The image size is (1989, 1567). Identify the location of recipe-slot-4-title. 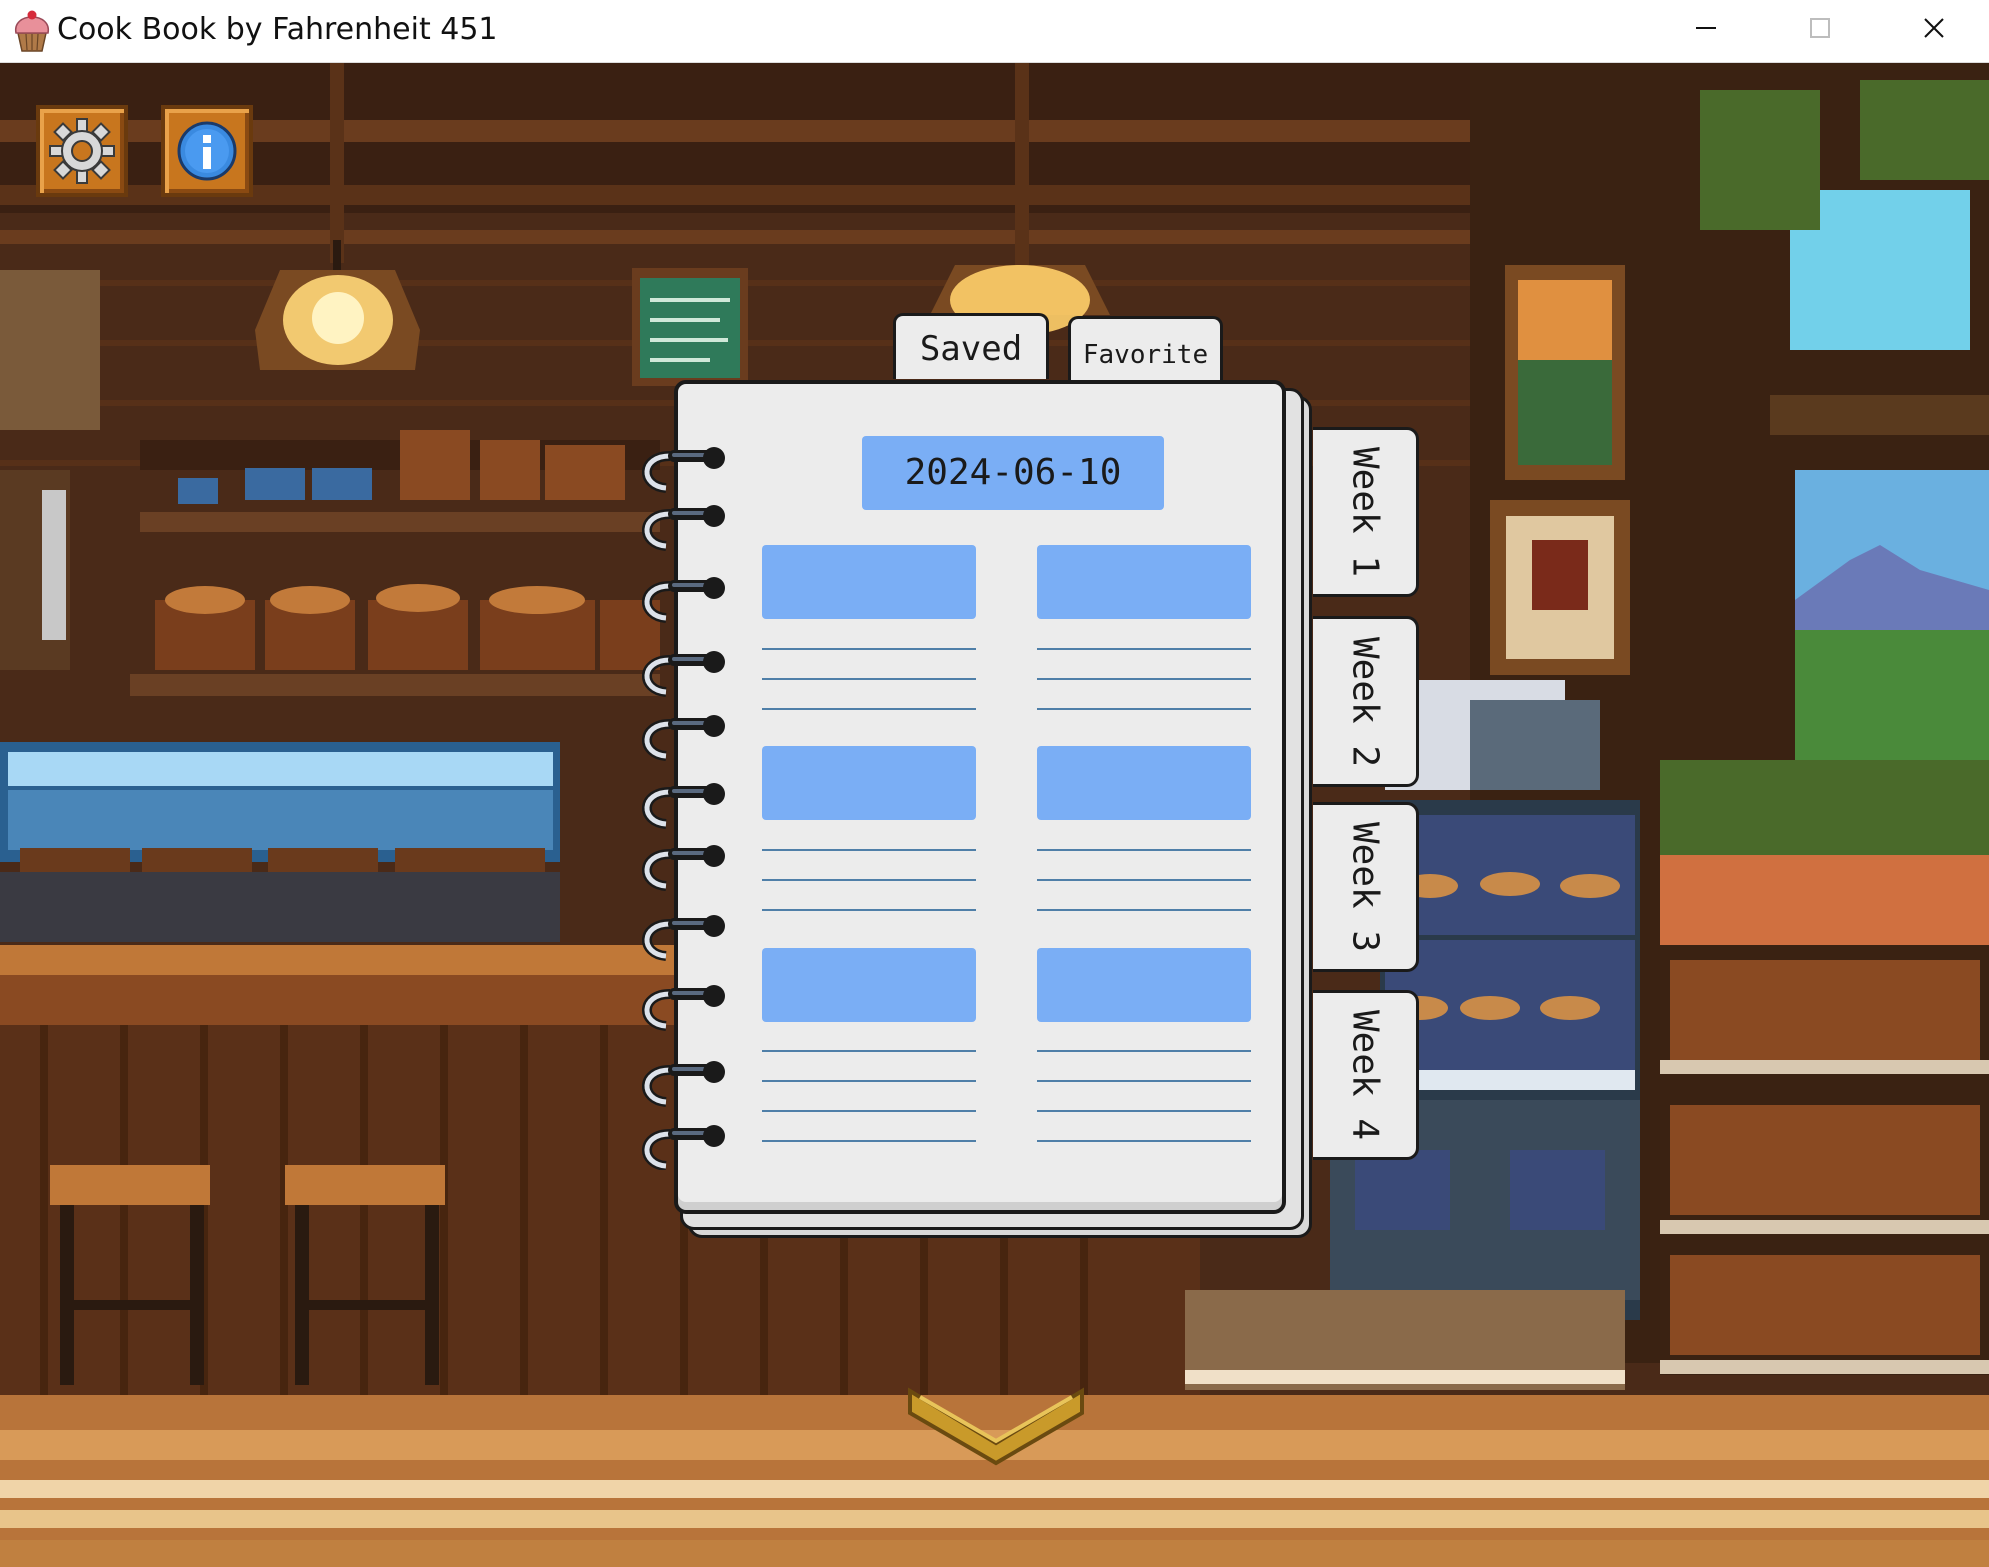
(1144, 783).